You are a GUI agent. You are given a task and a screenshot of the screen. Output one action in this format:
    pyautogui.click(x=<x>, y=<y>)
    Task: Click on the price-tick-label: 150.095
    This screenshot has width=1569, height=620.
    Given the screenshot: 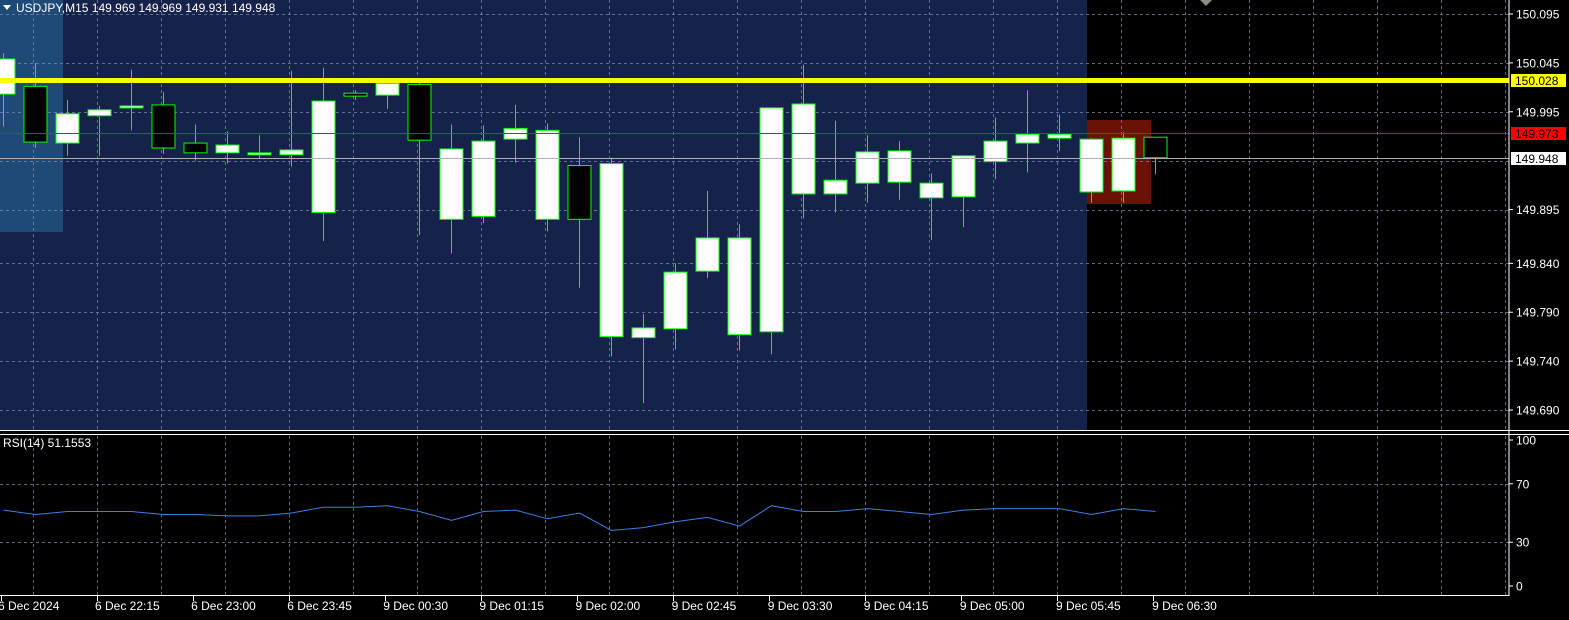 What is the action you would take?
    pyautogui.click(x=1538, y=15)
    